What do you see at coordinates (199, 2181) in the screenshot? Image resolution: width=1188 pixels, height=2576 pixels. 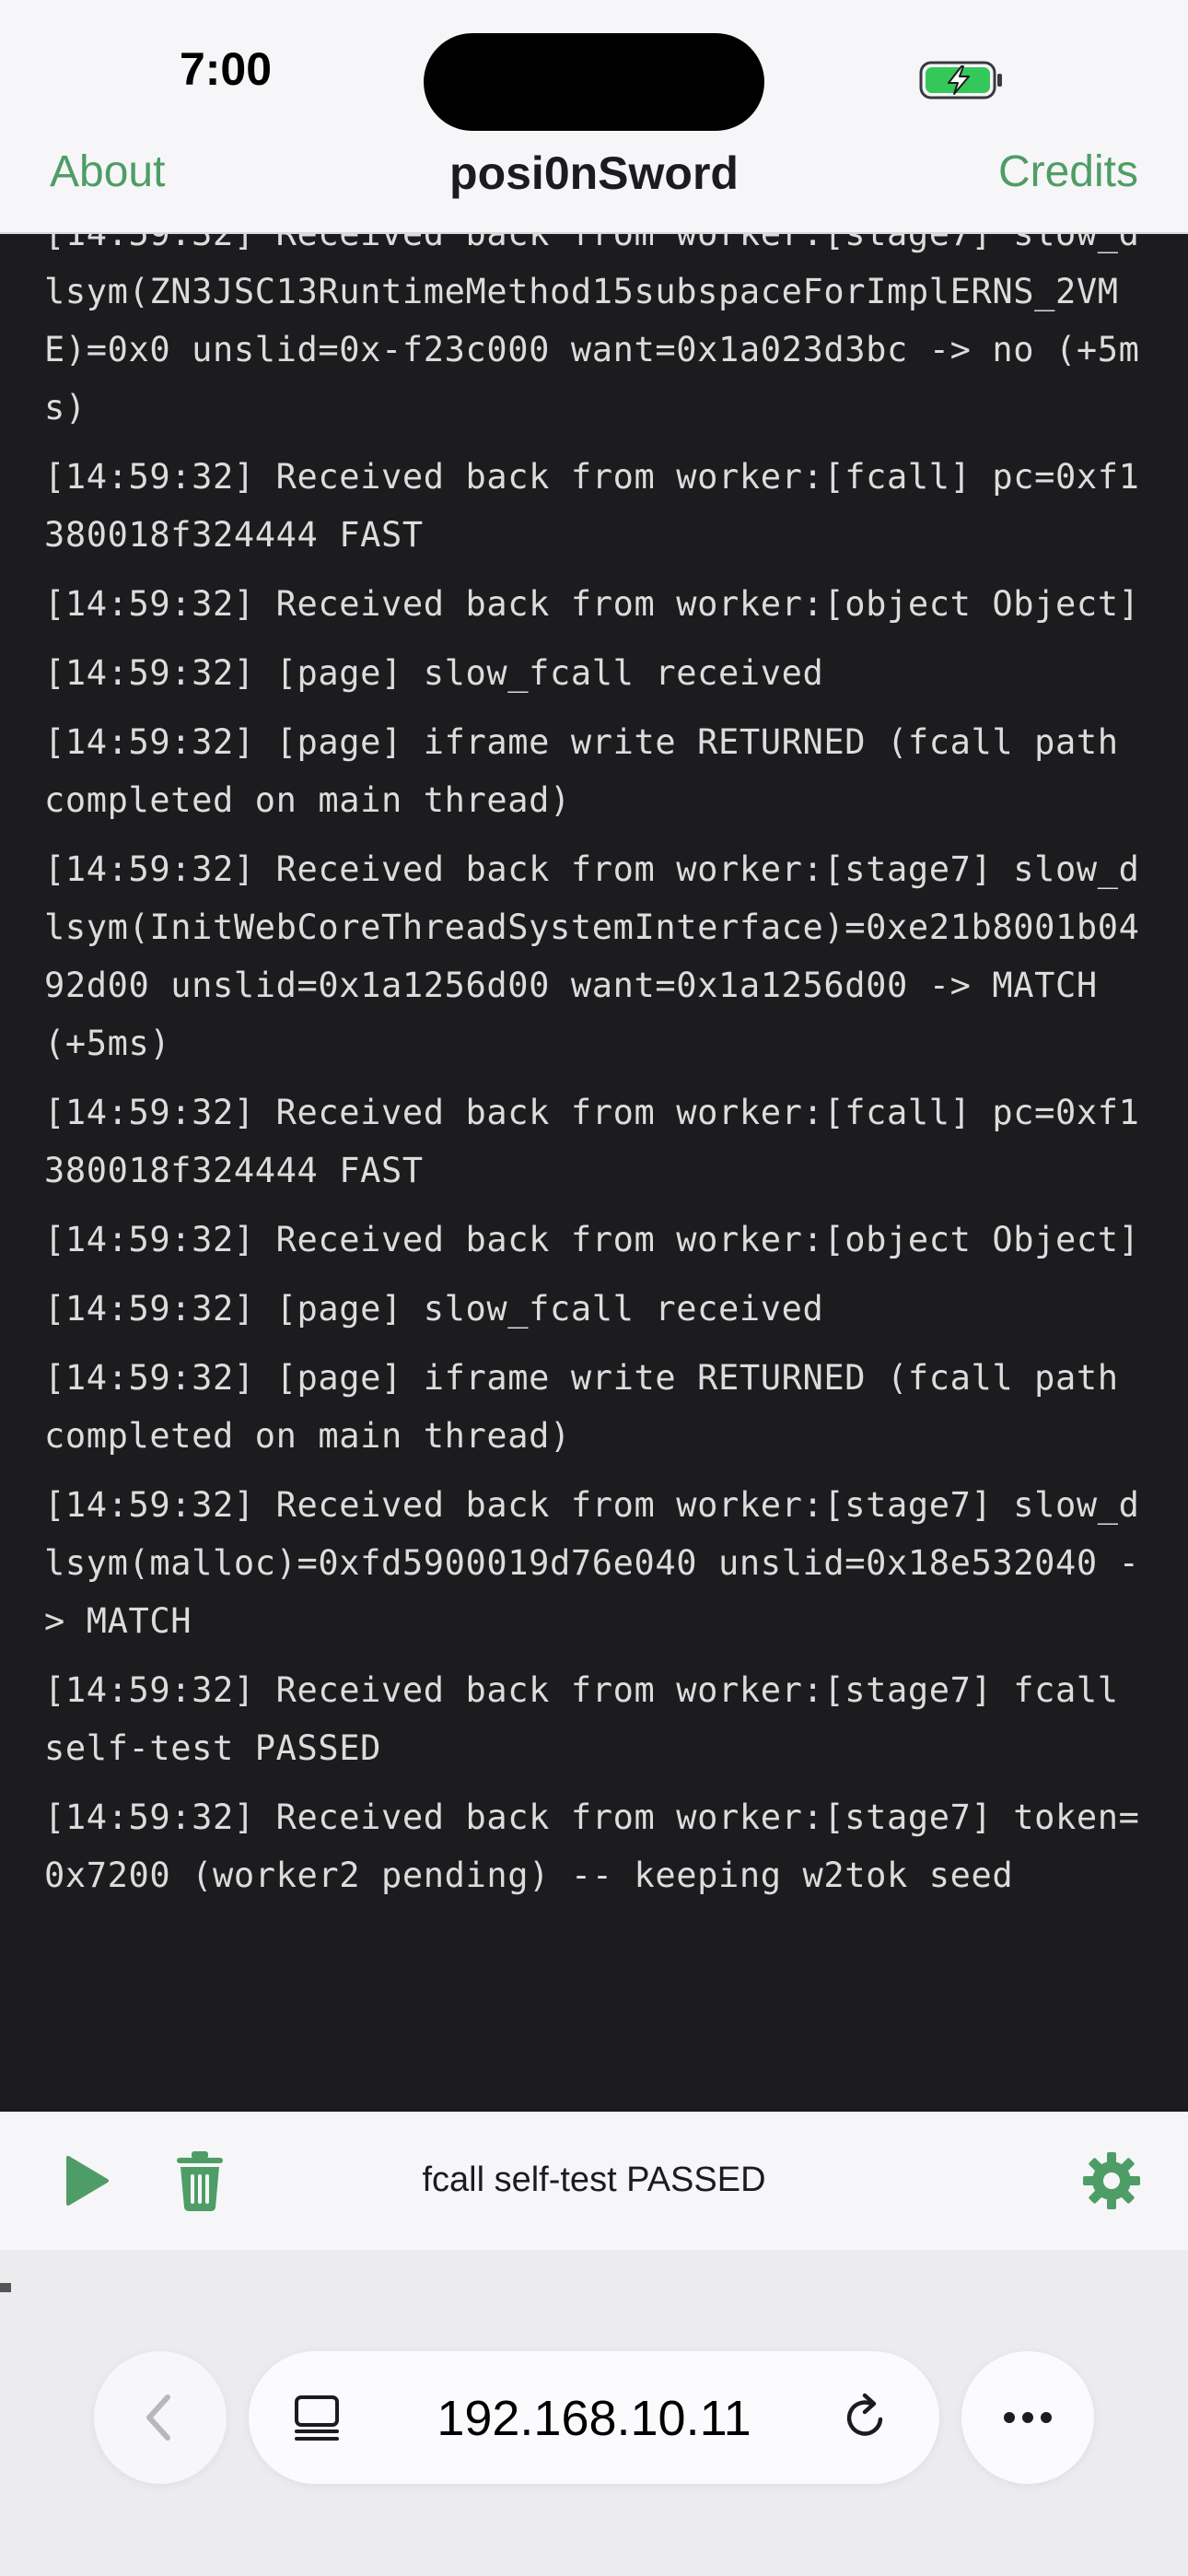 I see `trash-icon` at bounding box center [199, 2181].